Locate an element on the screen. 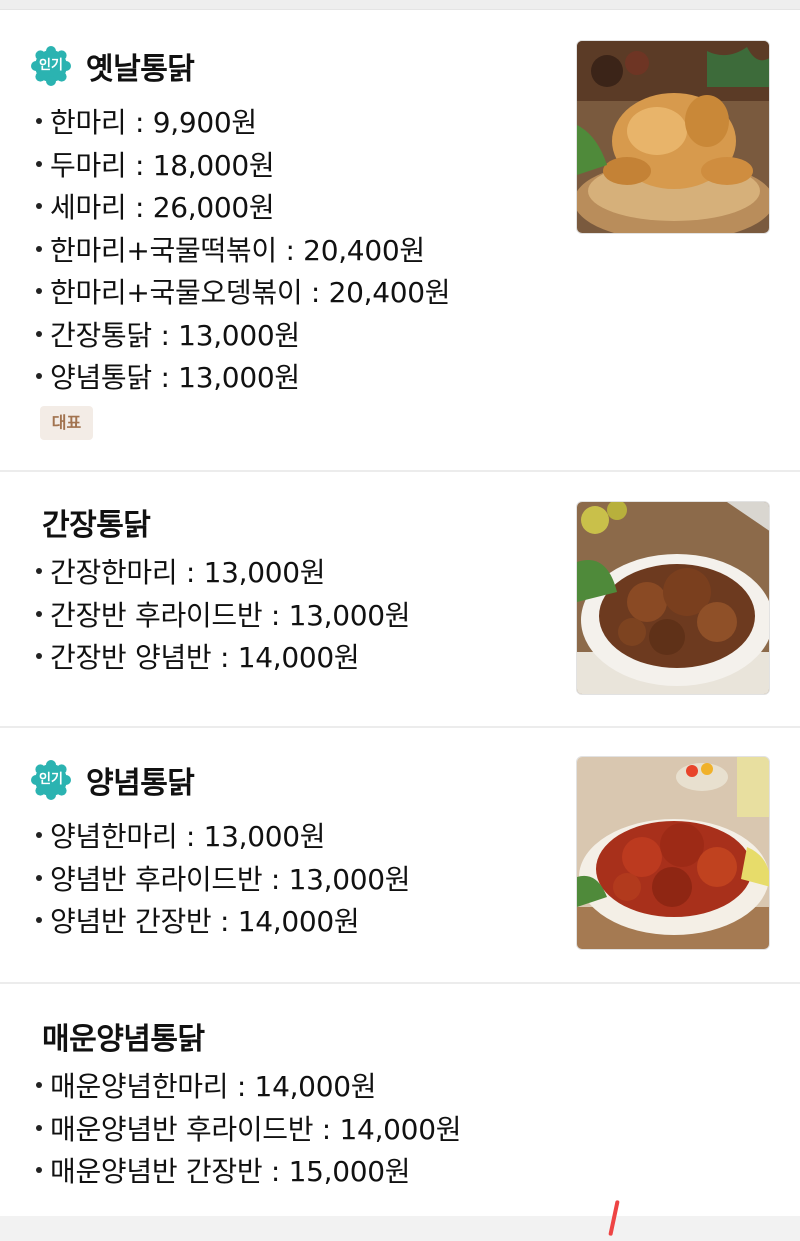  option-text: 간장한마리 : 13,000원 is located at coordinates (188, 572).